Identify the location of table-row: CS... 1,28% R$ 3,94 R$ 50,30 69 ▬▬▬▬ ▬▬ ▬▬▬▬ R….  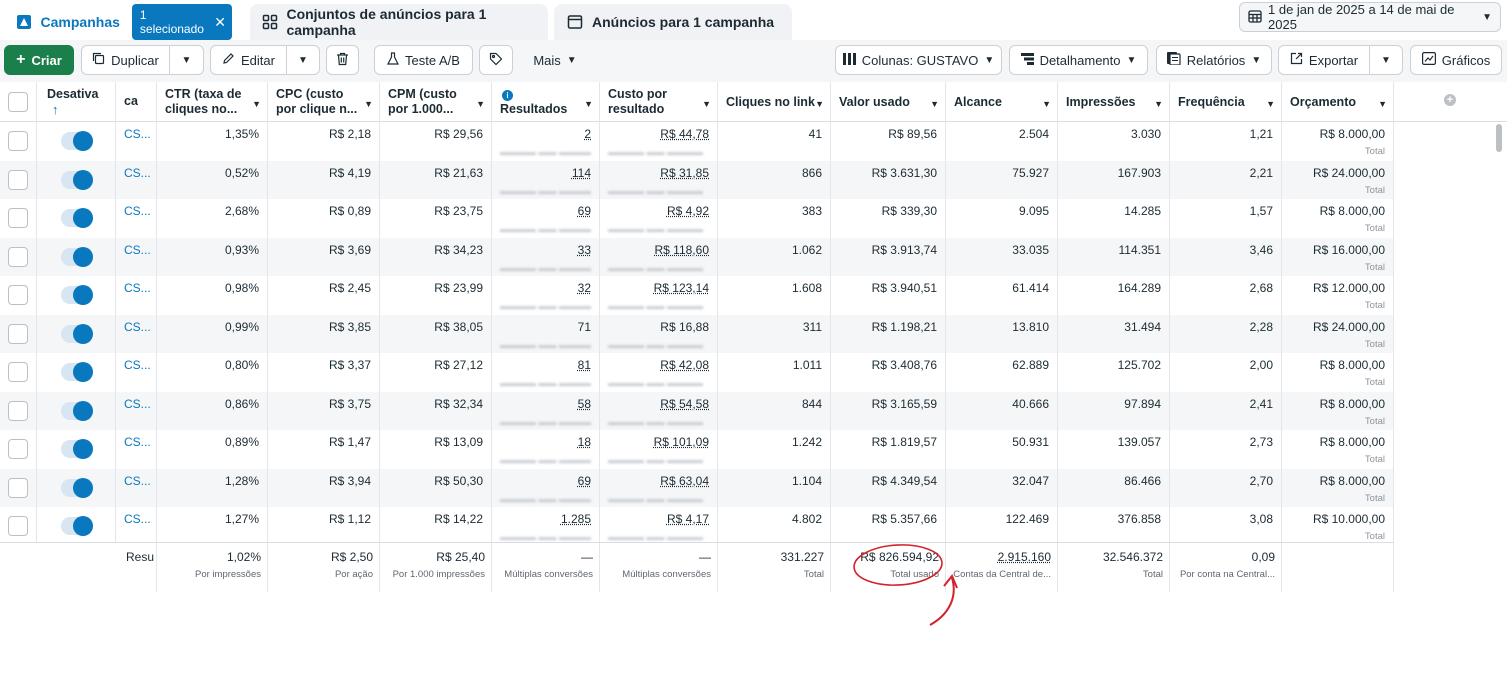
(697, 487).